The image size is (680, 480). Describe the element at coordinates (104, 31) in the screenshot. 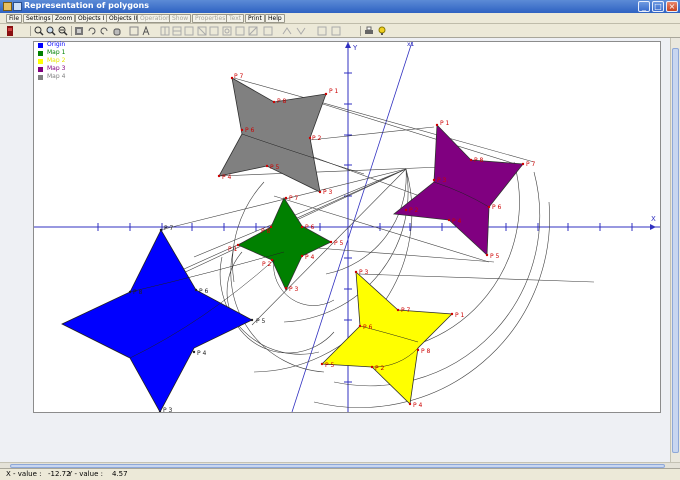

I see `redo-icon` at that location.